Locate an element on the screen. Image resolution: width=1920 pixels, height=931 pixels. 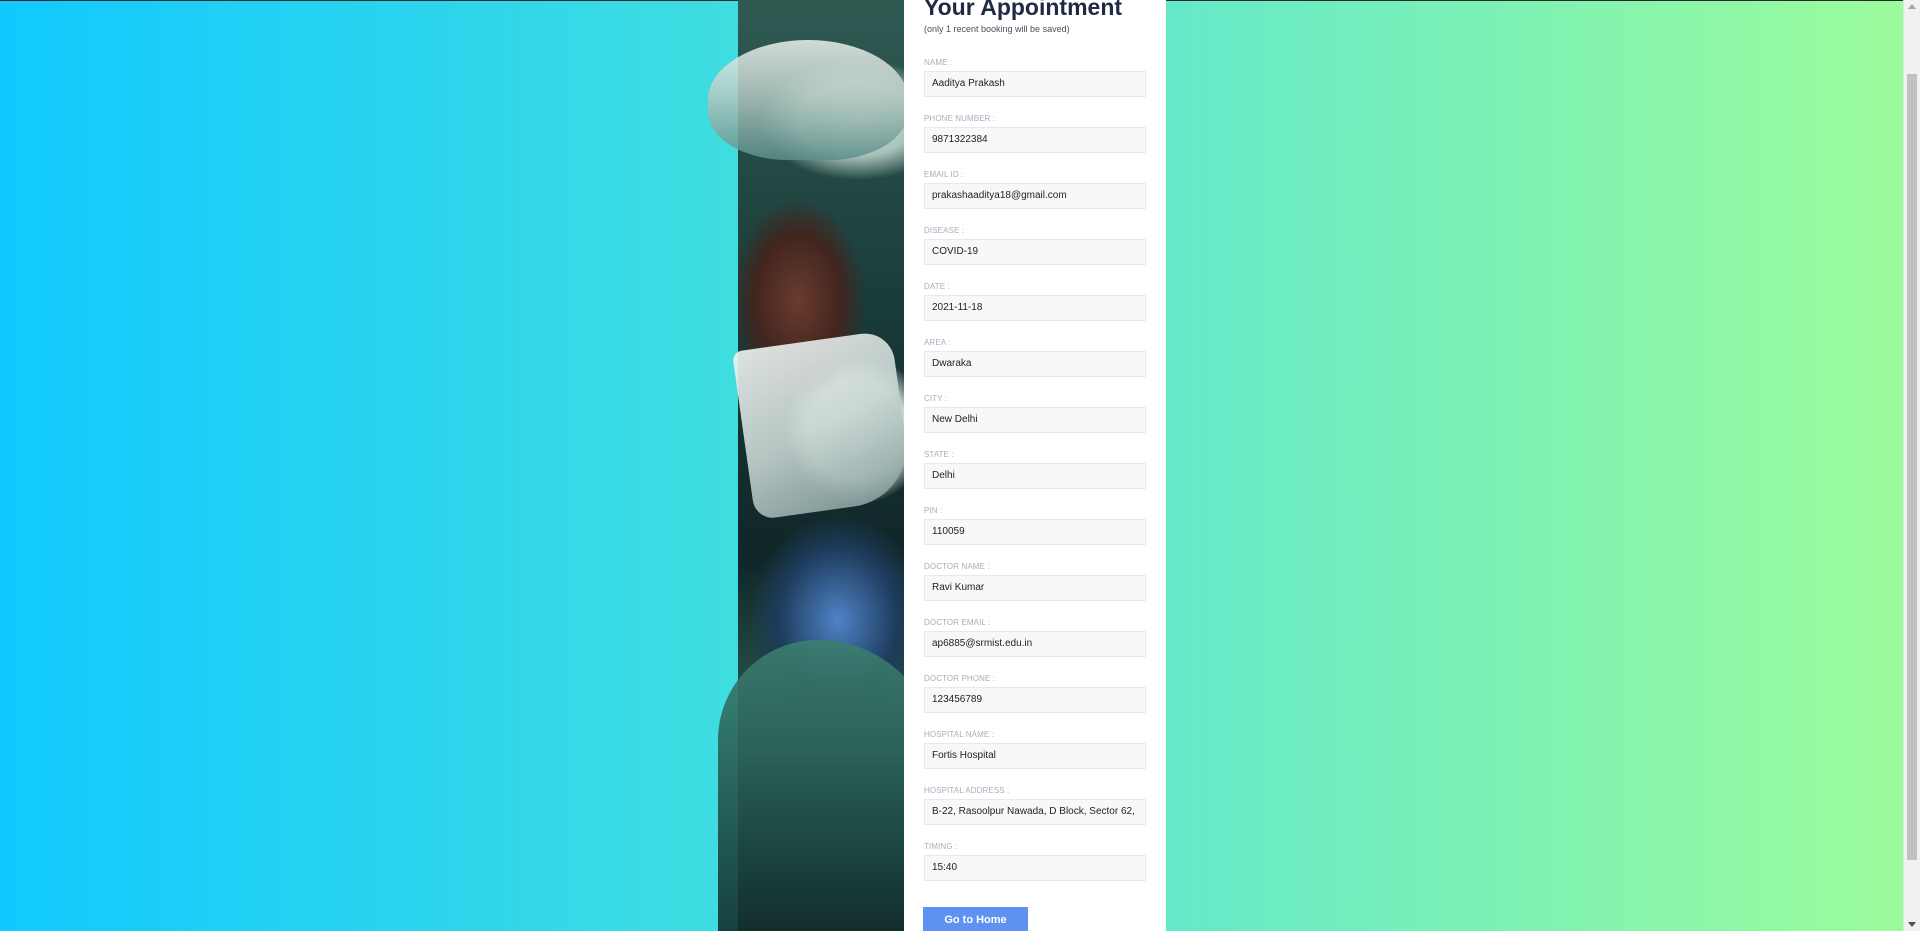
field-label: DATE : is located at coordinates (937, 286).